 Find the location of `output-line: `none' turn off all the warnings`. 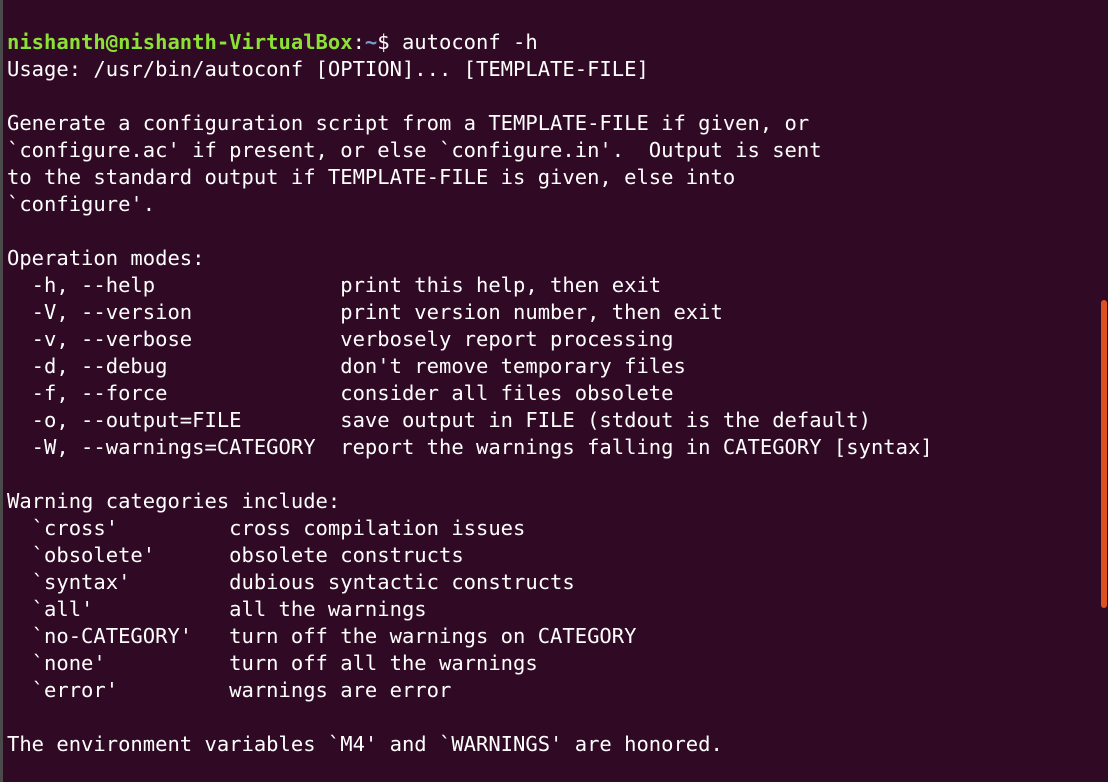

output-line: `none' turn off all the warnings is located at coordinates (272, 663).